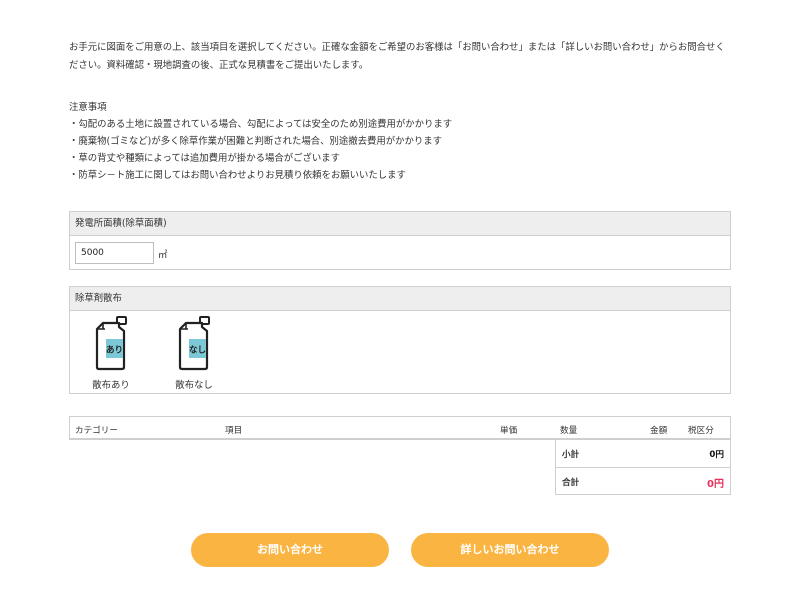  What do you see at coordinates (194, 343) in the screenshot?
I see `herbicide-bottle-icon: なし` at bounding box center [194, 343].